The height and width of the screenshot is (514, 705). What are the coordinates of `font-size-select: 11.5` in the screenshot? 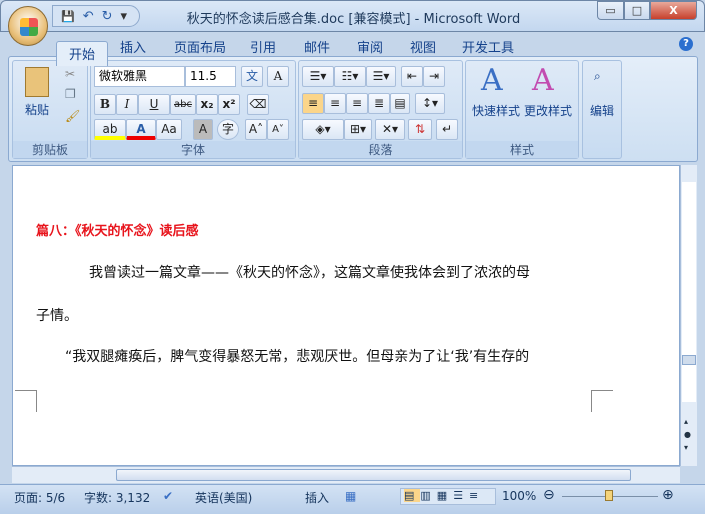 It's located at (210, 76).